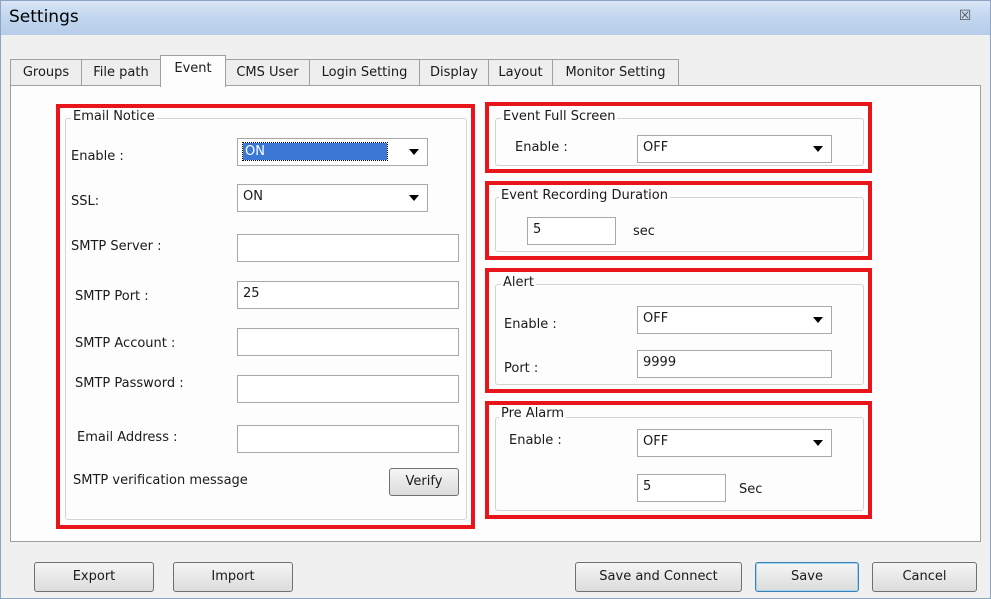 The width and height of the screenshot is (991, 599). What do you see at coordinates (541, 147) in the screenshot?
I see `full-screen-enable-label: Enable :` at bounding box center [541, 147].